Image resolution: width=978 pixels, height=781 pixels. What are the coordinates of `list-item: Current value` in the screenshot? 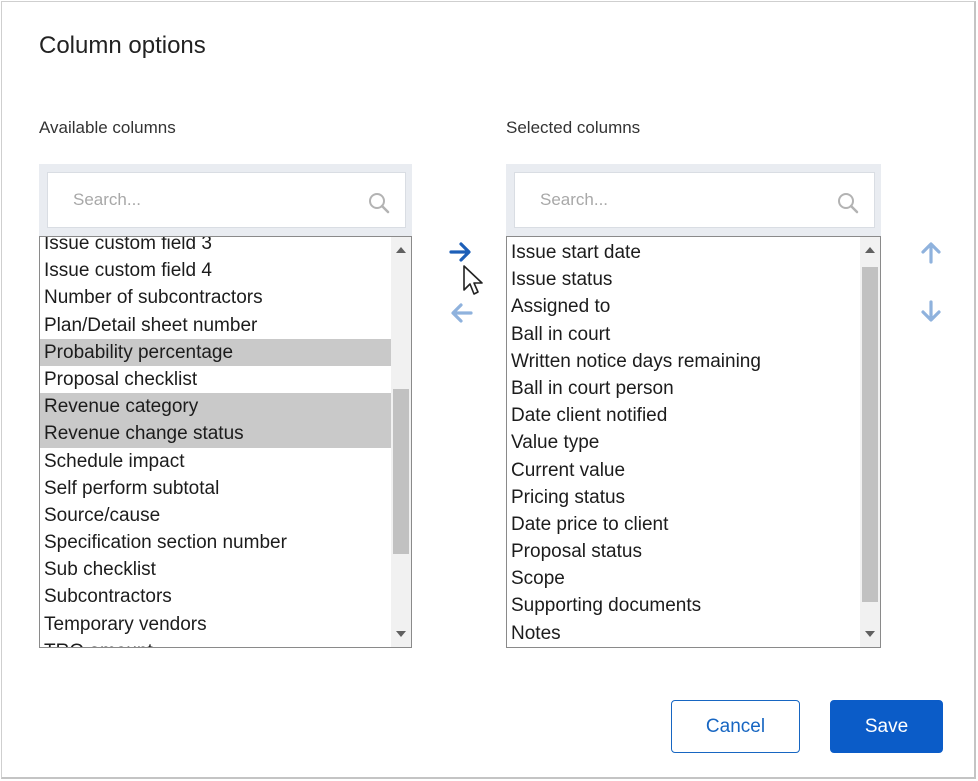 It's located at (683, 470).